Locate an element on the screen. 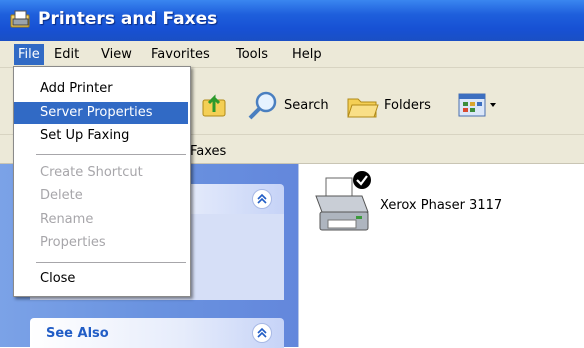 The width and height of the screenshot is (584, 348). window-title: Printers and Faxes is located at coordinates (128, 19).